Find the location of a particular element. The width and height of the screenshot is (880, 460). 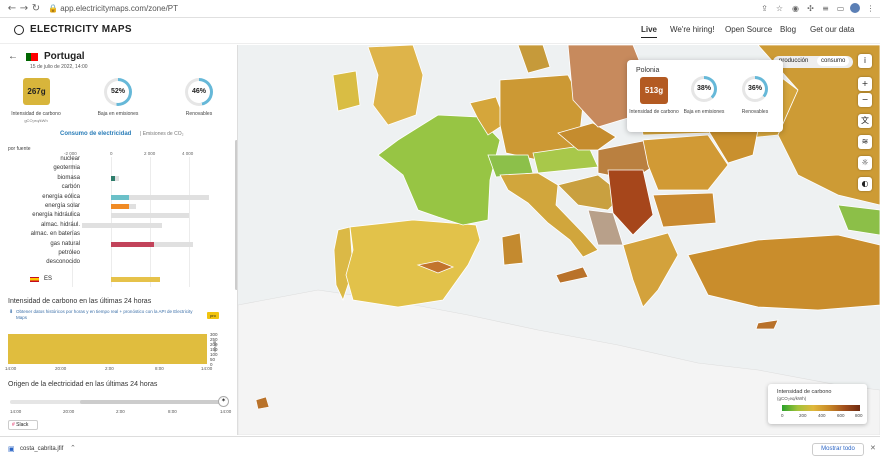

nav-blog: Blog is located at coordinates (788, 29).